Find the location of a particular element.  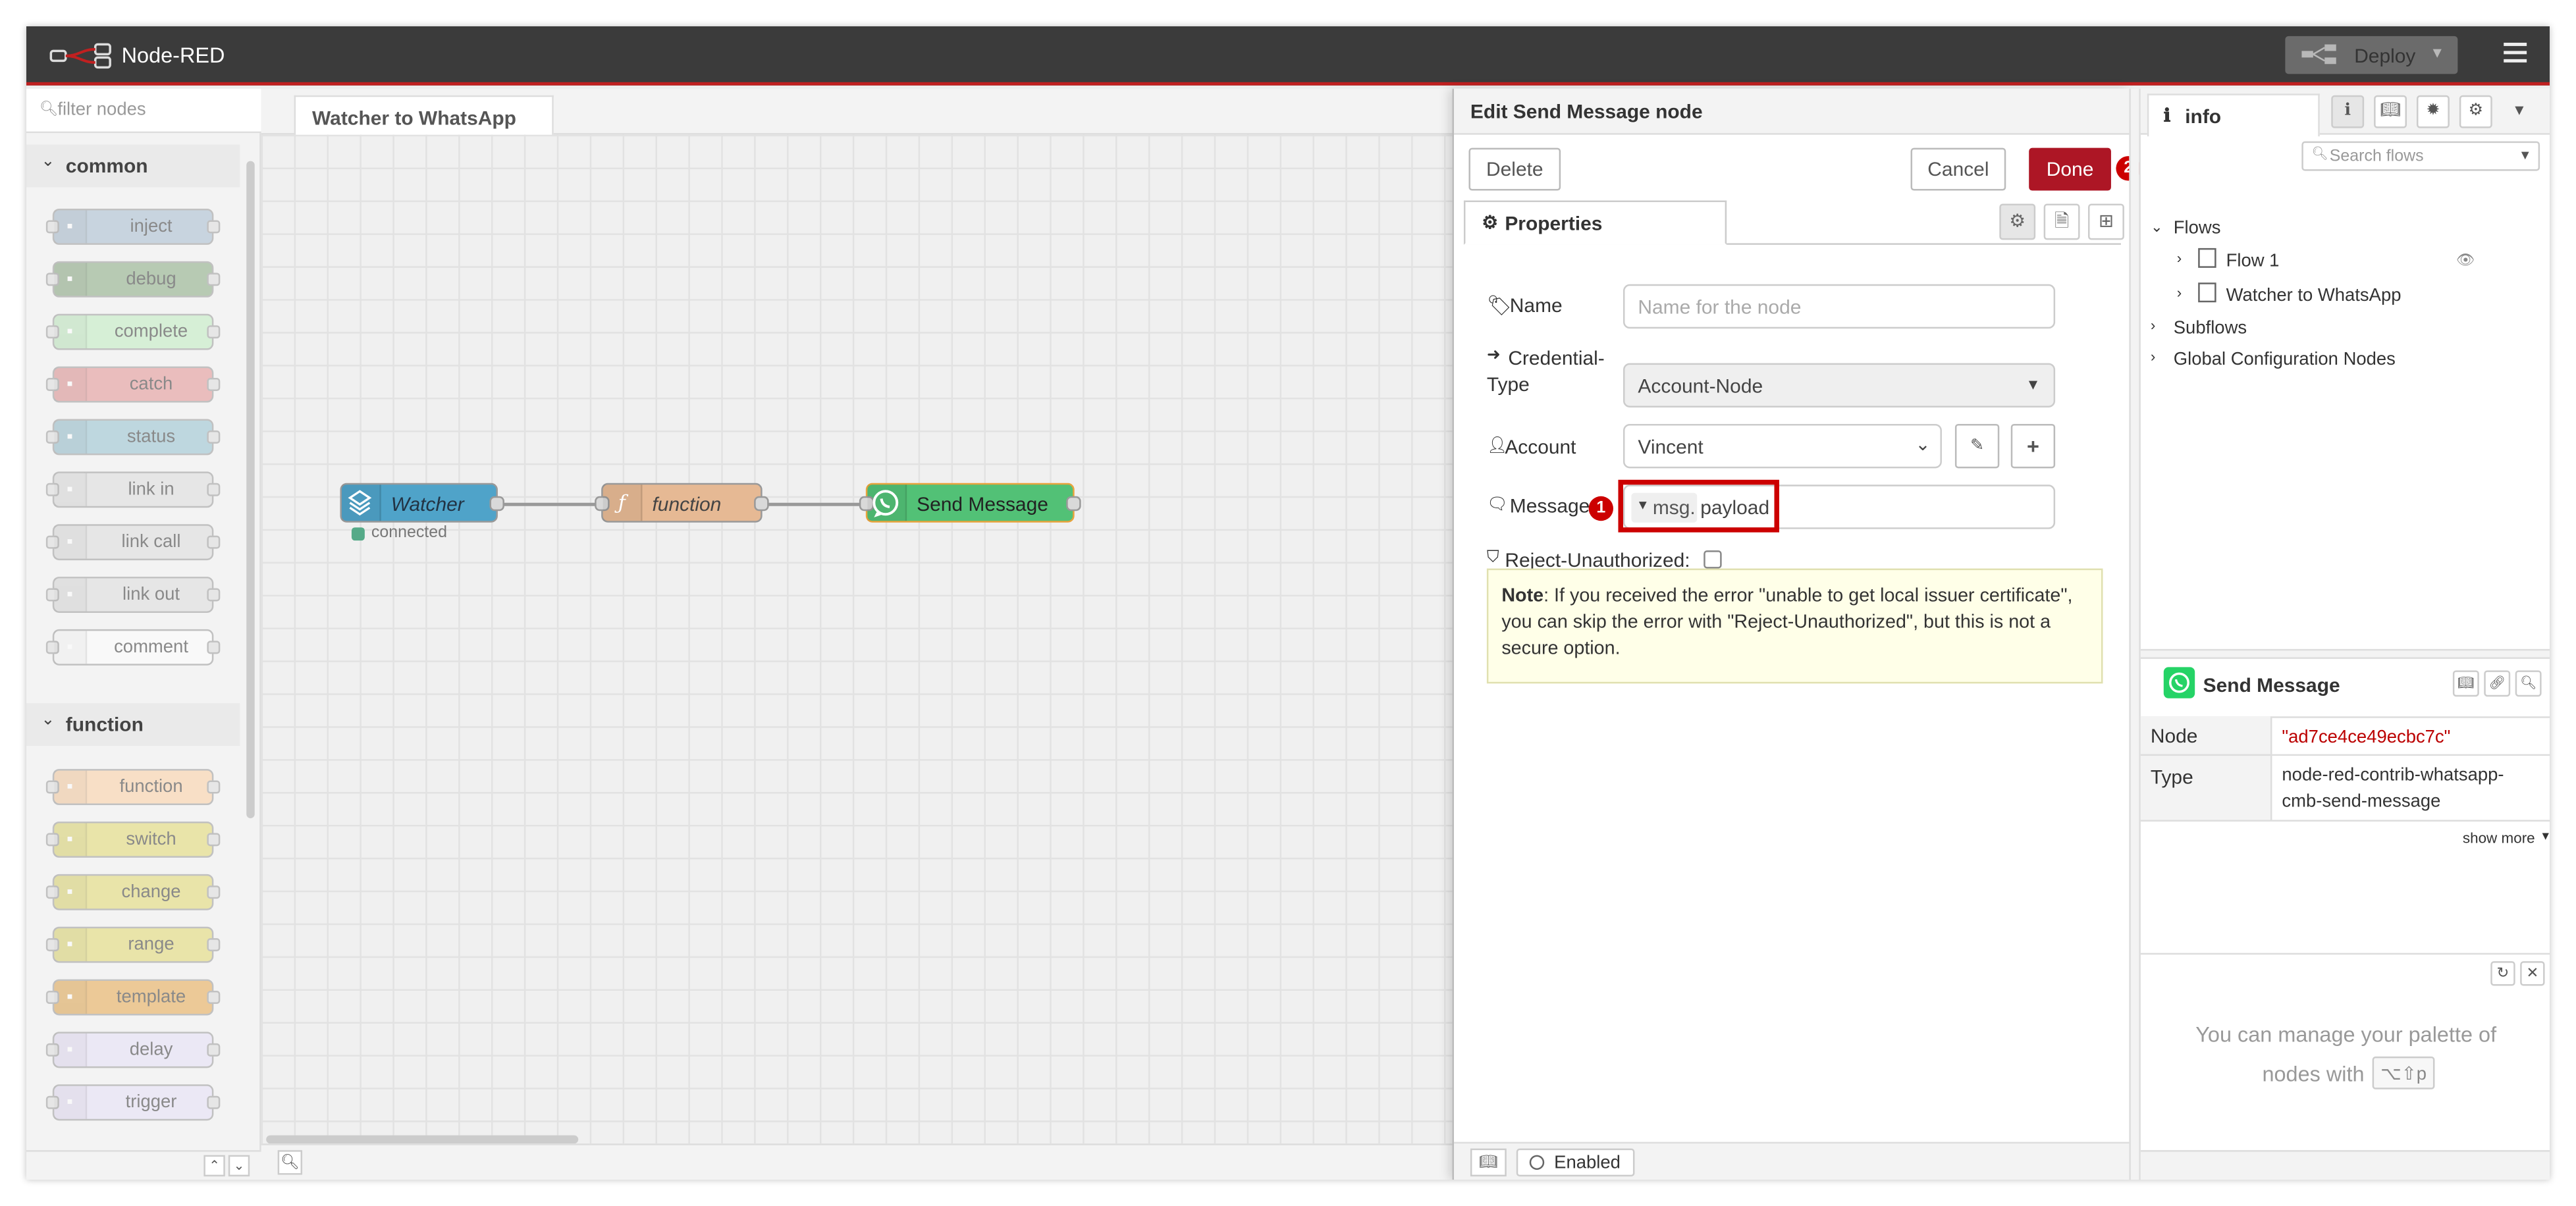

add-account-button: + is located at coordinates (2033, 446).